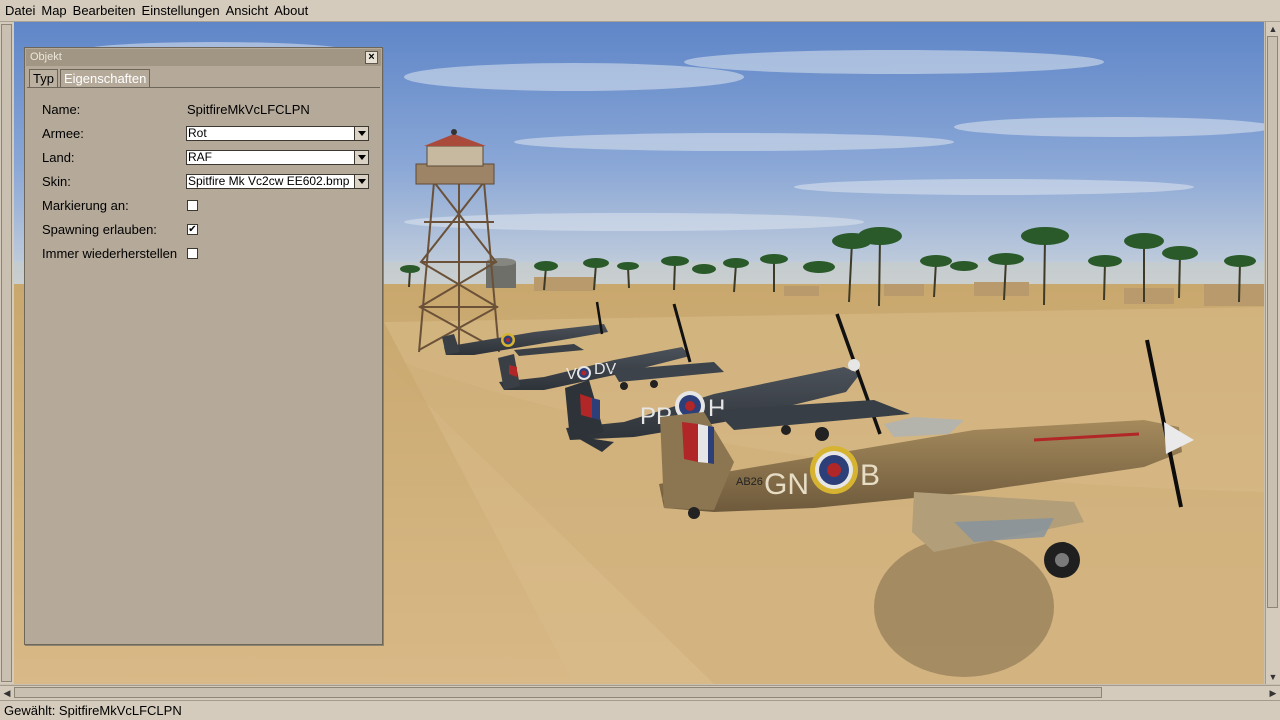 This screenshot has width=1280, height=720. Describe the element at coordinates (291, 11) in the screenshot. I see `menu-about: About` at that location.